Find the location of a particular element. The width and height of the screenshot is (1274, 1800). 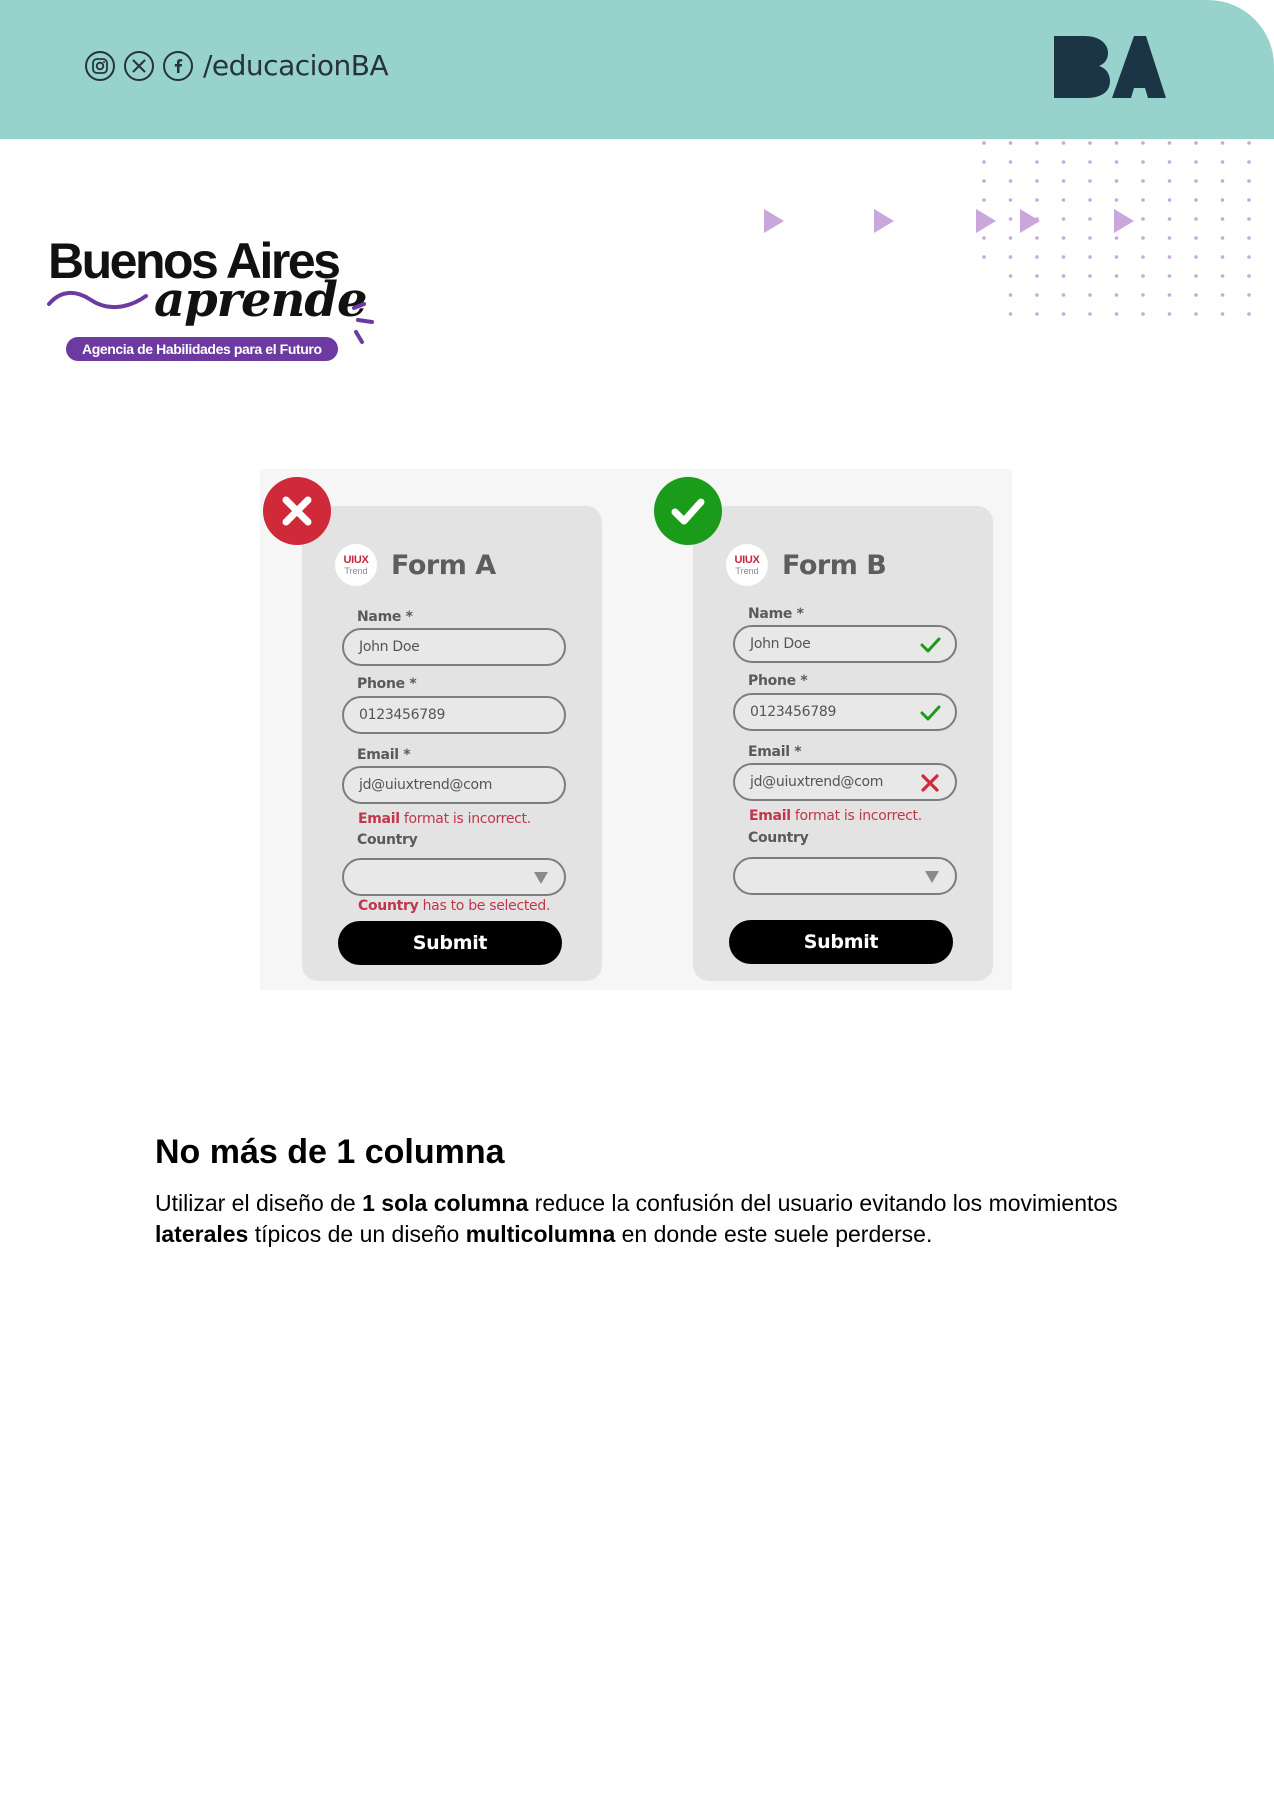

correct-badge is located at coordinates (688, 511).